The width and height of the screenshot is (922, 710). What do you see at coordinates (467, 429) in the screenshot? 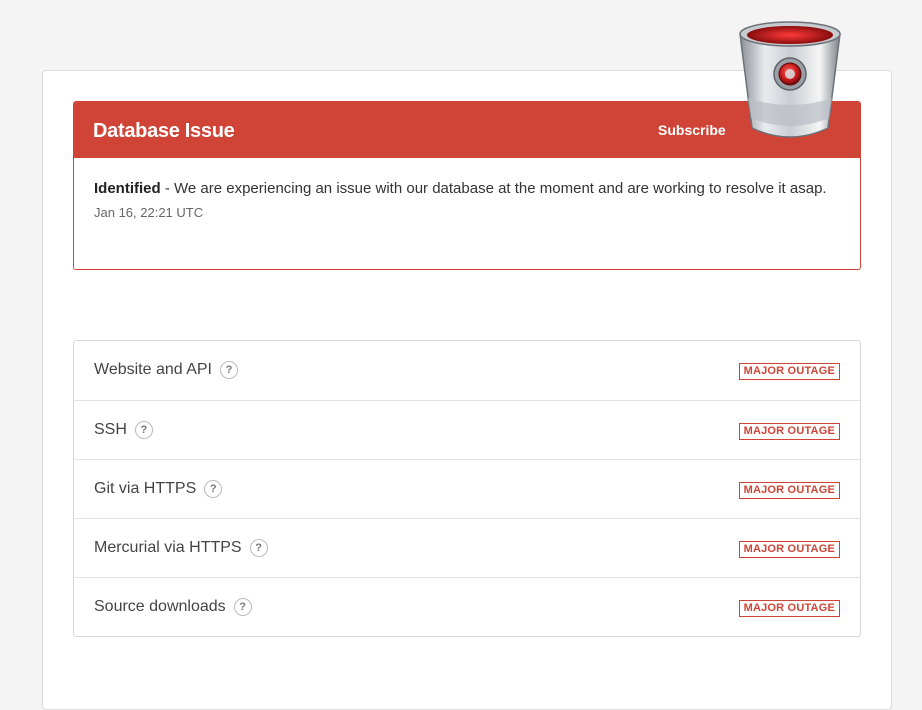
I see `component-row: SSH ? MAJOR OUTAGE` at bounding box center [467, 429].